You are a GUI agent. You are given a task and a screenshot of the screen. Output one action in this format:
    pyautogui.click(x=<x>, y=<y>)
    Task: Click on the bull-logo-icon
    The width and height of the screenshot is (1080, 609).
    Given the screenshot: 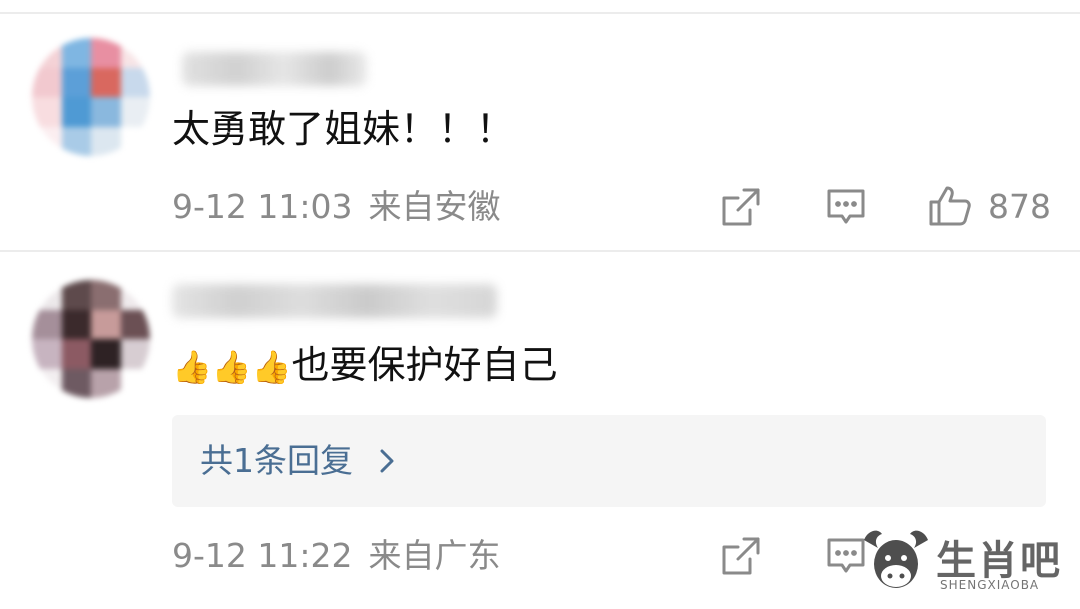 What is the action you would take?
    pyautogui.click(x=896, y=559)
    